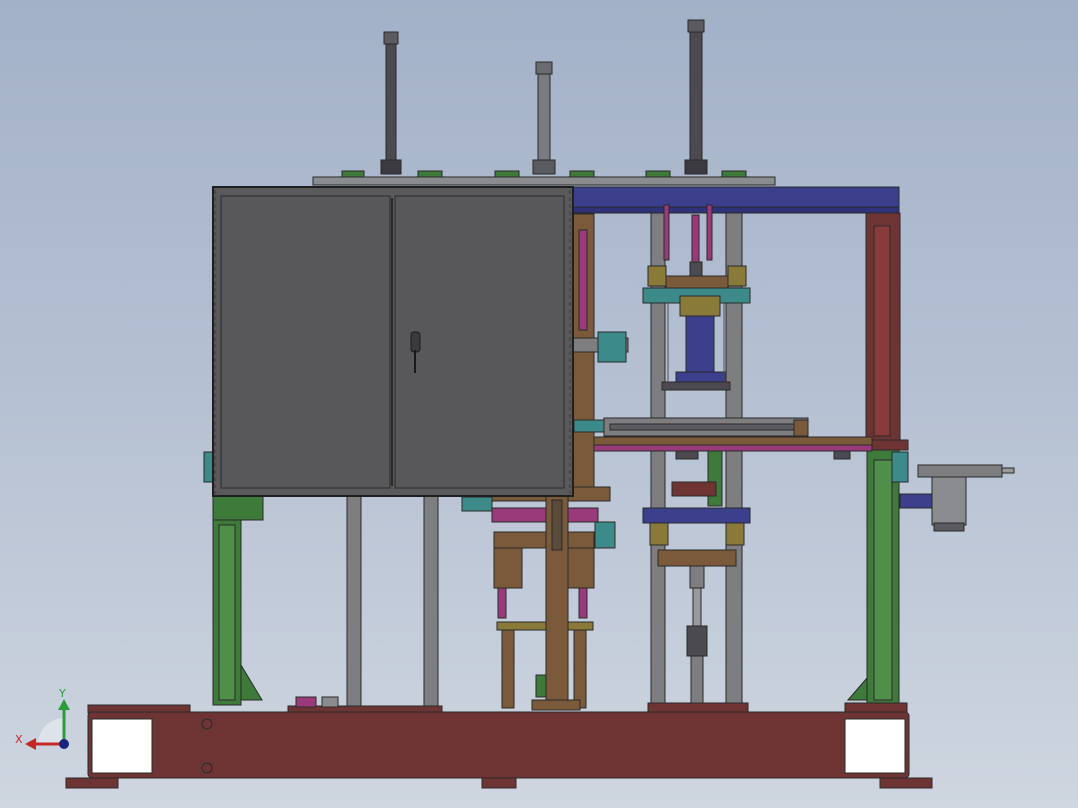 Image resolution: width=1078 pixels, height=808 pixels. What do you see at coordinates (957, 498) in the screenshot?
I see `side-cylinder-right` at bounding box center [957, 498].